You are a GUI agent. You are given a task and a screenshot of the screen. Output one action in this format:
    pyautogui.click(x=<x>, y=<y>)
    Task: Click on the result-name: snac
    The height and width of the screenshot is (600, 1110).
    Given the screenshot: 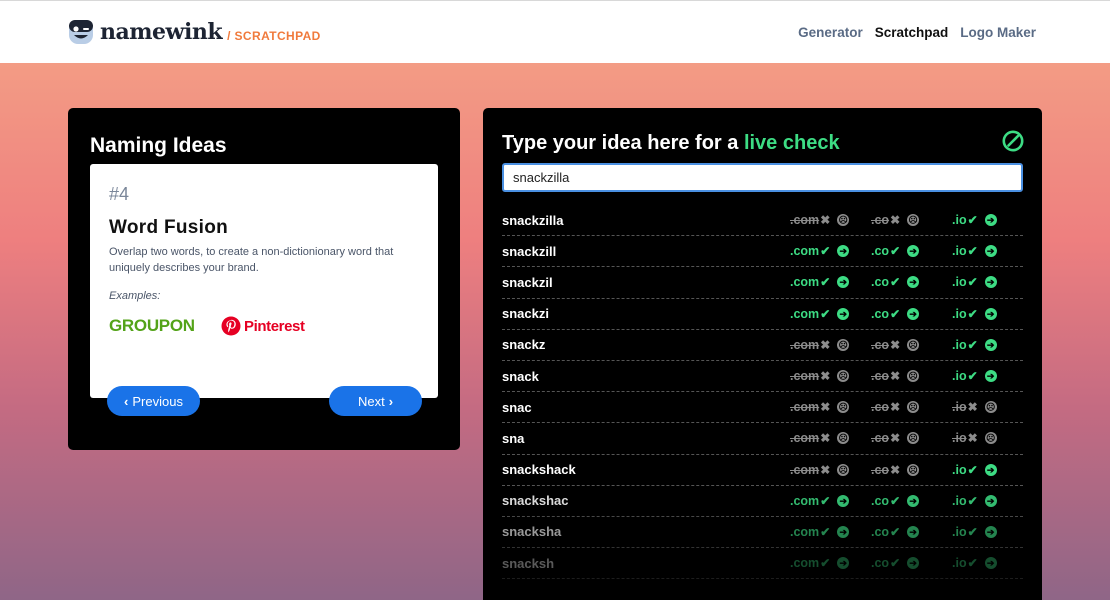 What is the action you would take?
    pyautogui.click(x=517, y=407)
    